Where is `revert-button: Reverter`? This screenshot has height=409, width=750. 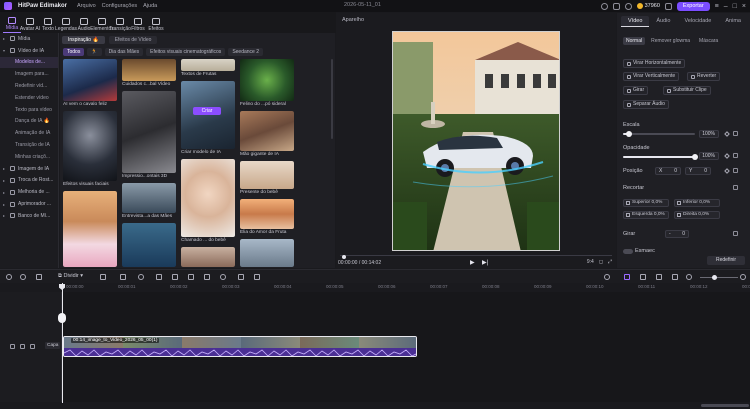
revert-button: Reverter is located at coordinates (704, 76).